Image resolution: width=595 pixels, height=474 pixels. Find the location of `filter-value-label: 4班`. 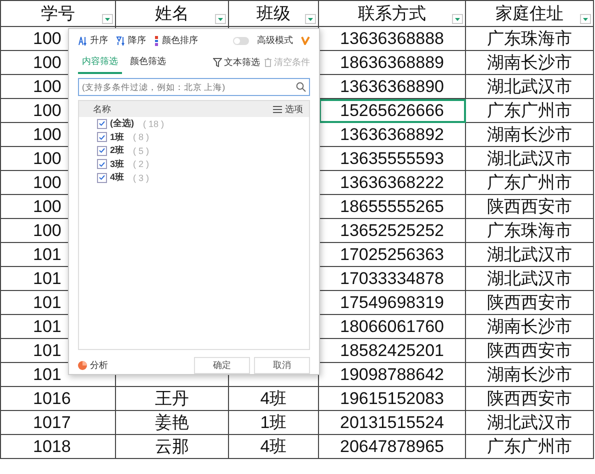

filter-value-label: 4班 is located at coordinates (117, 177).